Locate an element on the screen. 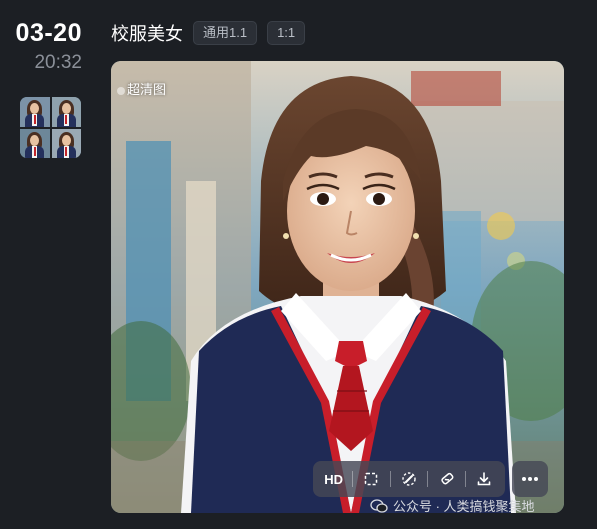  more-options-button is located at coordinates (530, 479).